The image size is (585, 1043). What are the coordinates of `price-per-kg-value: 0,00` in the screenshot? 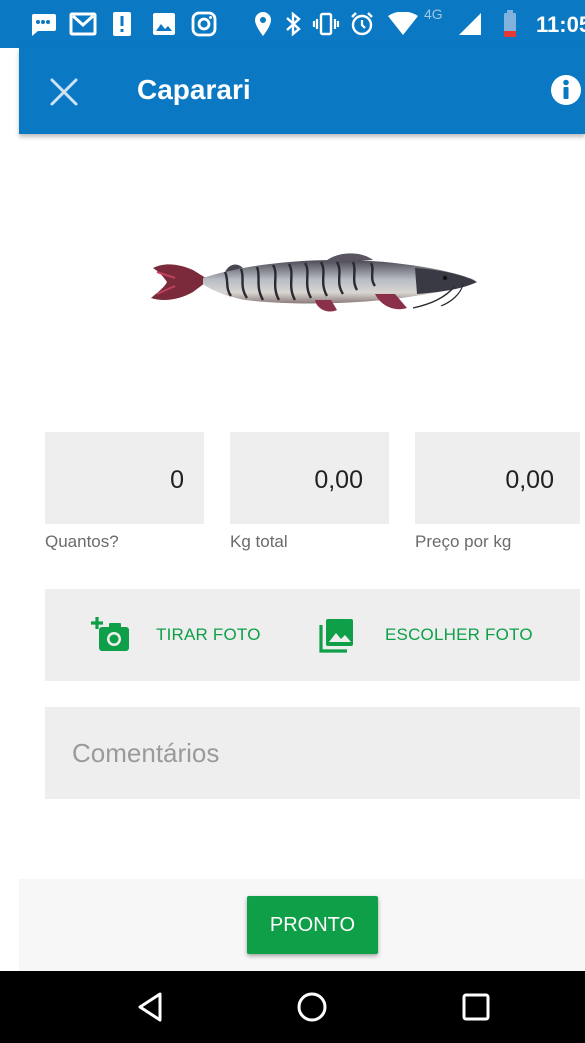 It's located at (529, 480).